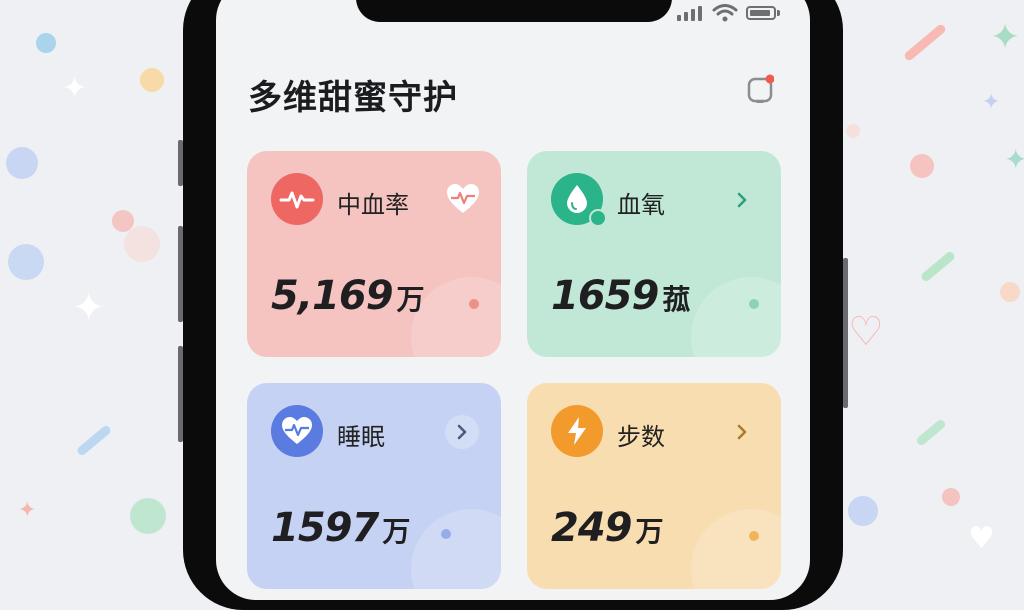  What do you see at coordinates (325, 528) in the screenshot?
I see `value-number: 1597` at bounding box center [325, 528].